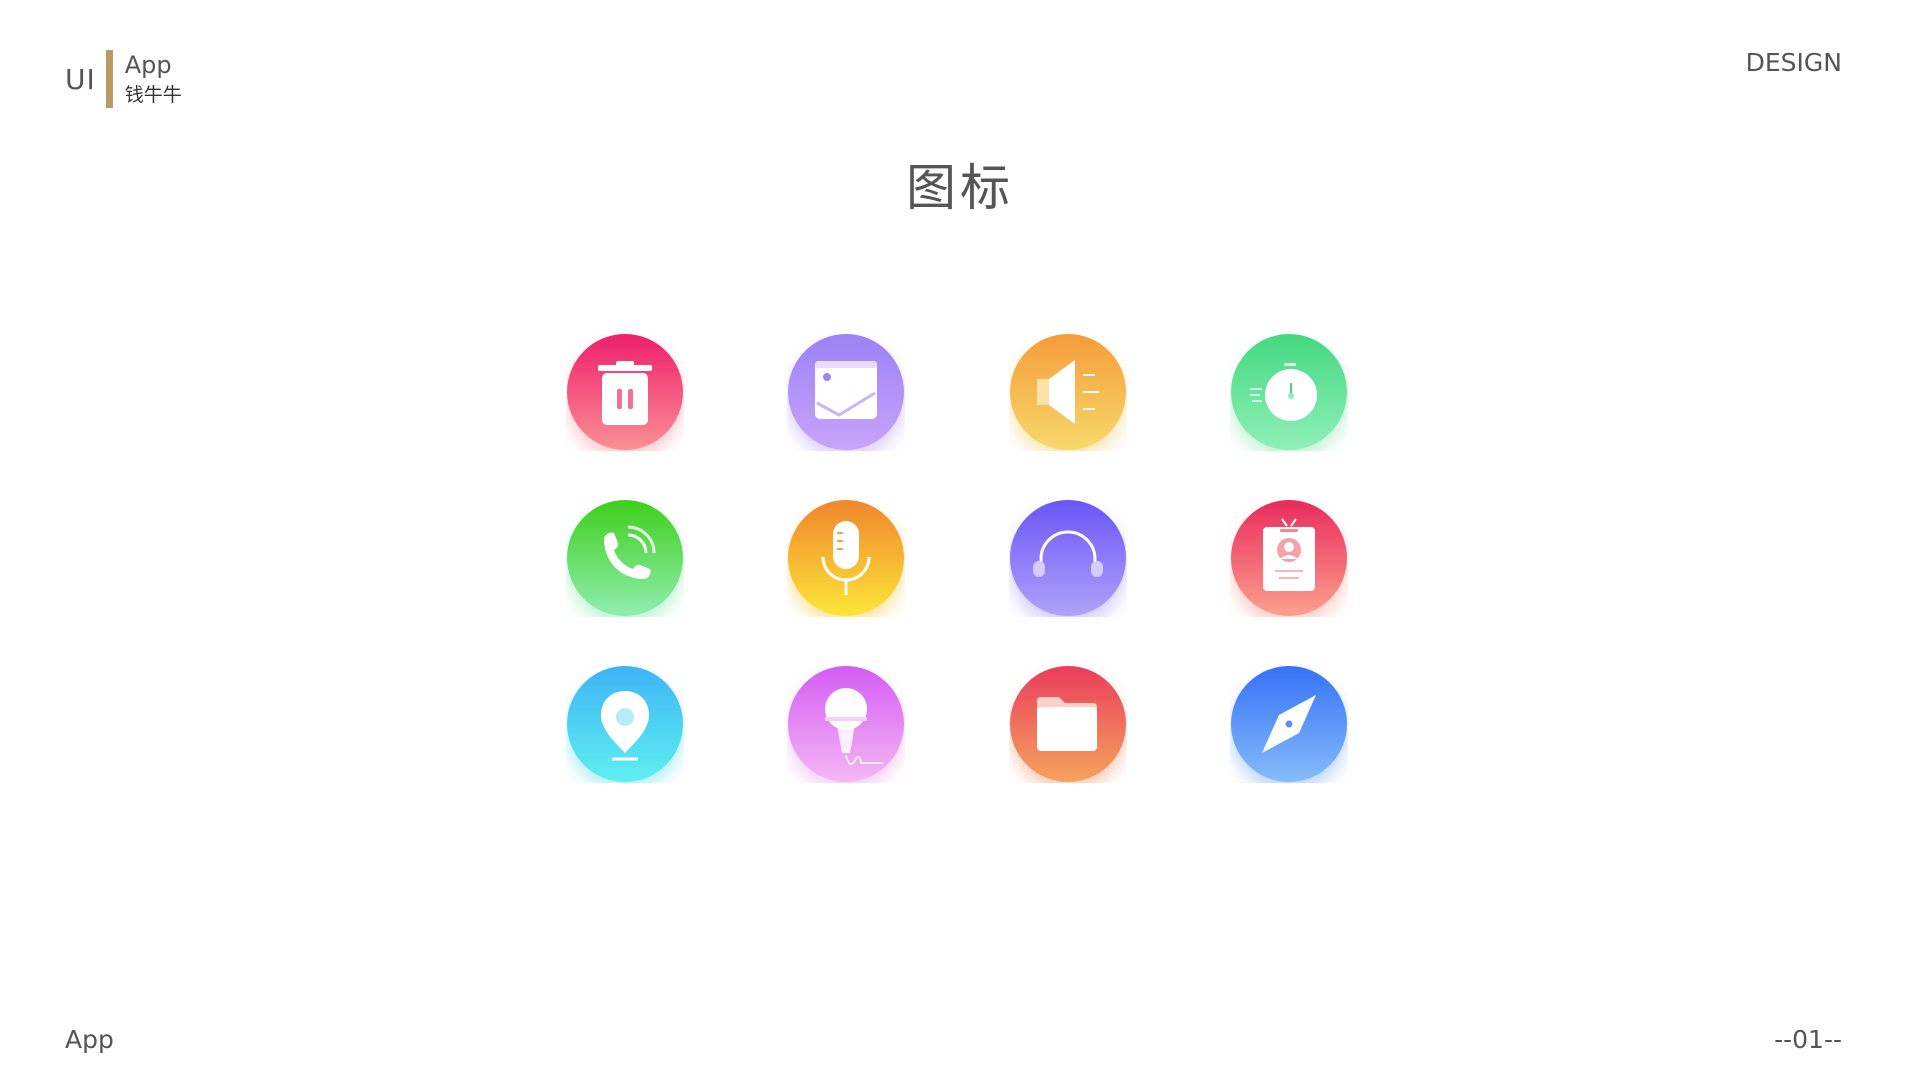  Describe the element at coordinates (846, 392) in the screenshot. I see `image-icon` at that location.